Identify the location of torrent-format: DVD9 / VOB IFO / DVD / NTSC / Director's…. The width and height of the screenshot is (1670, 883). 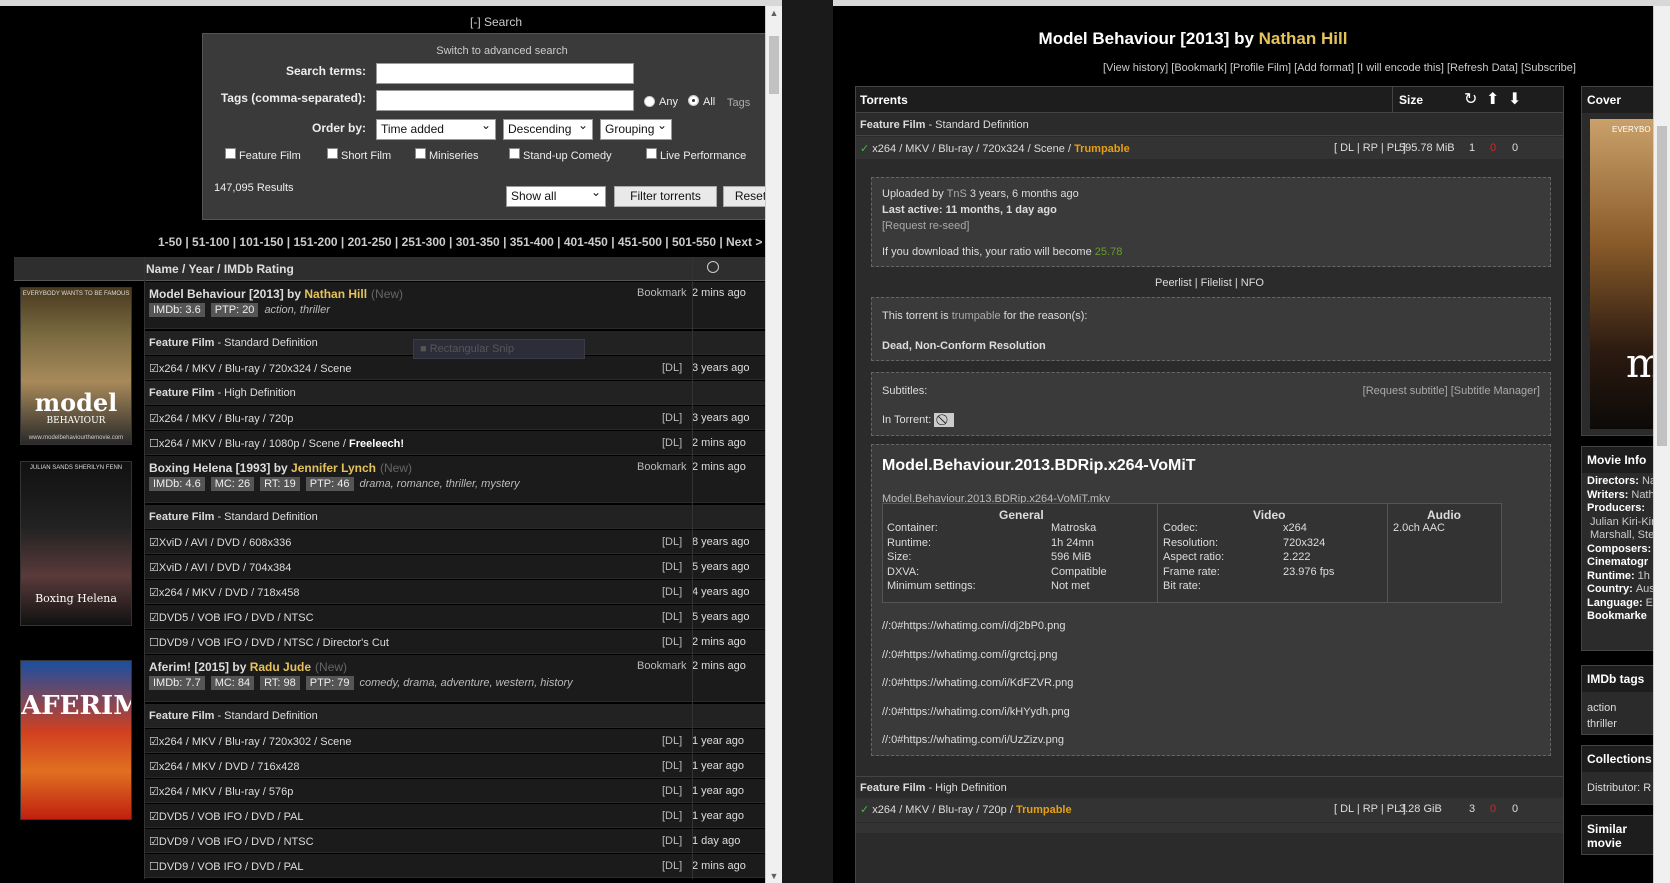
(274, 643).